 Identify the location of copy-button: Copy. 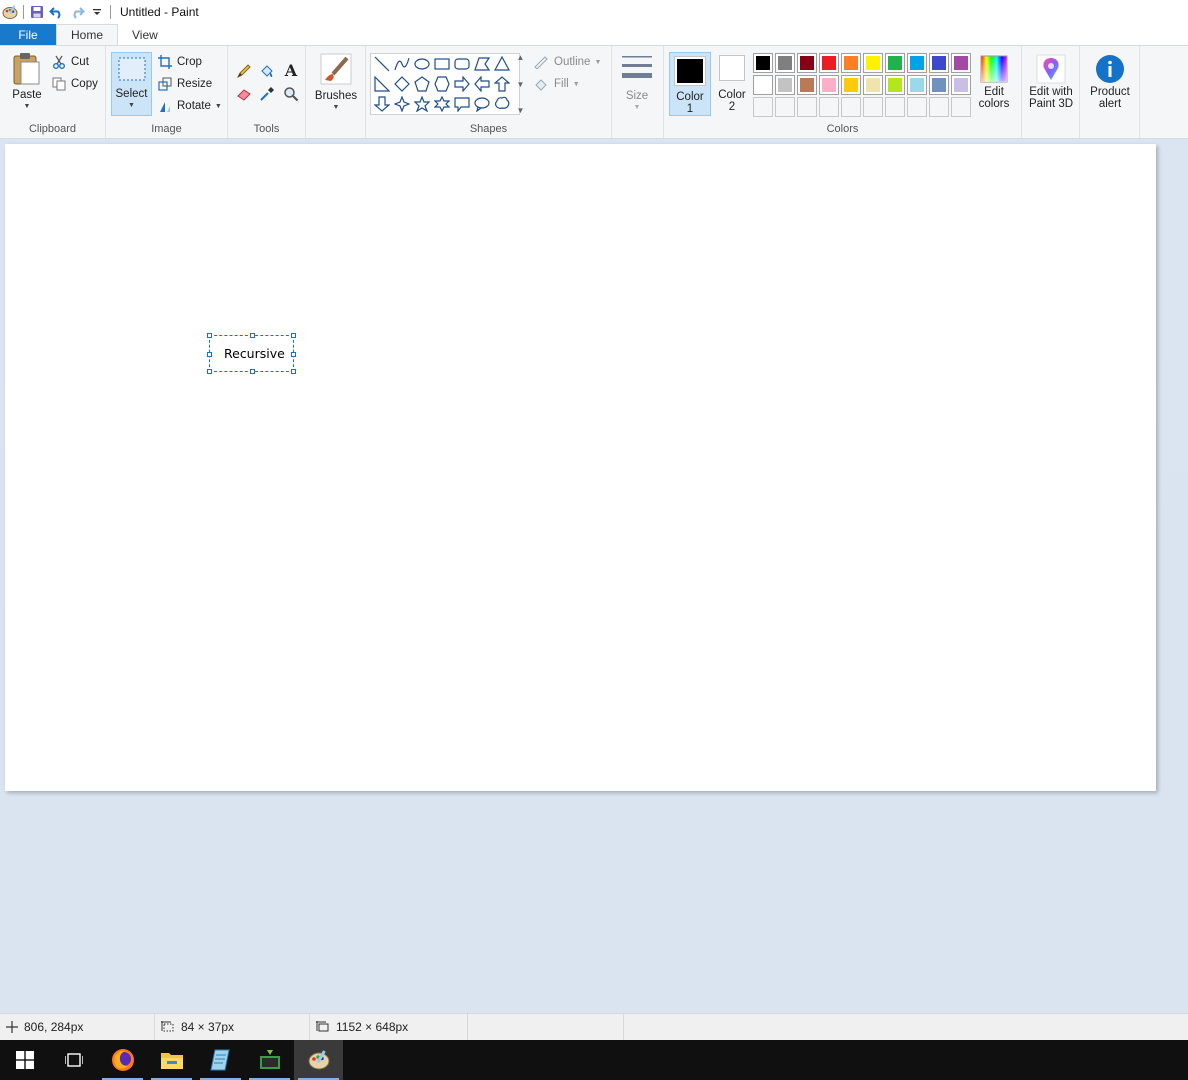
(75, 84).